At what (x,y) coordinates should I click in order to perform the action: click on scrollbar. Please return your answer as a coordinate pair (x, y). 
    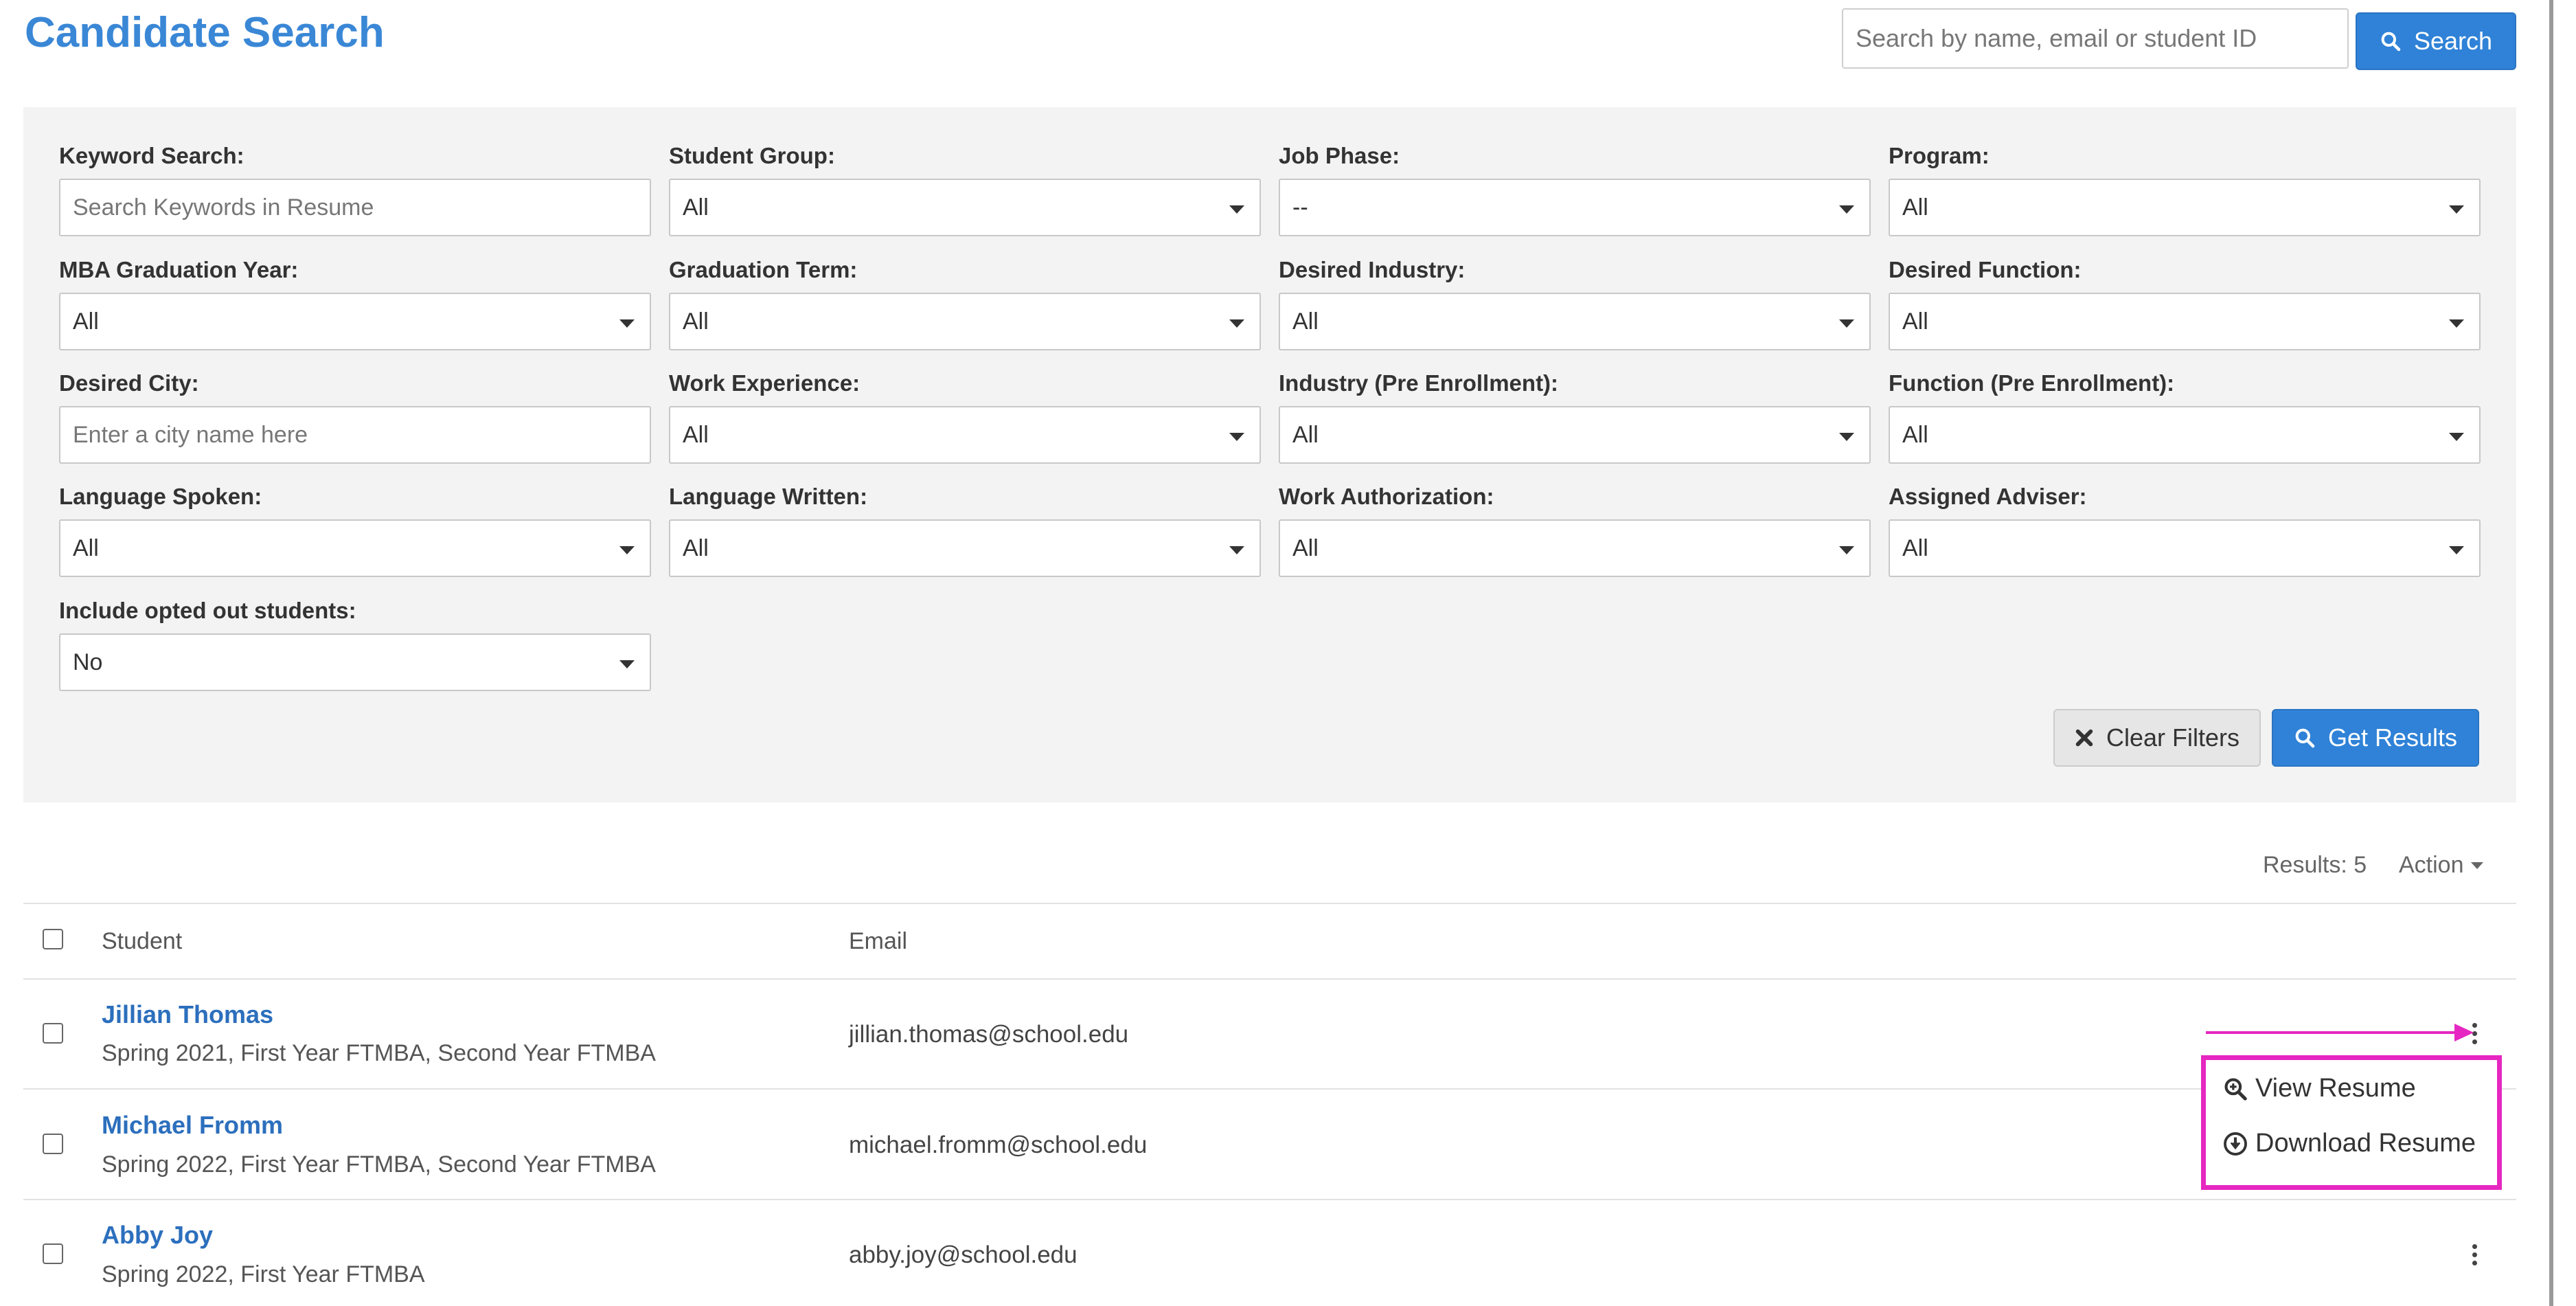
    Looking at the image, I should click on (2551, 653).